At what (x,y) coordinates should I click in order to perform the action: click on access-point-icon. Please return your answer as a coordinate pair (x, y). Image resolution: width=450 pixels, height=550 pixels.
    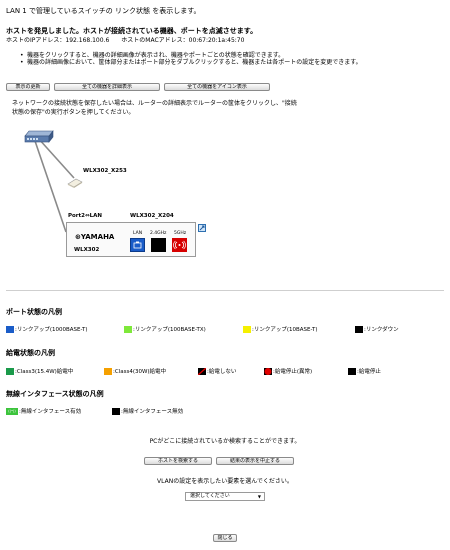
    Looking at the image, I should click on (75, 183).